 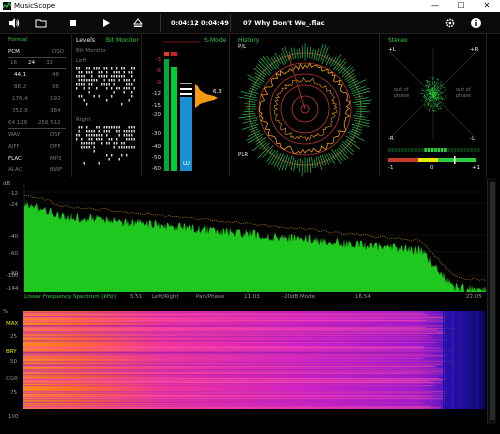 I want to click on meter-scale-label: -40, so click(x=156, y=147).